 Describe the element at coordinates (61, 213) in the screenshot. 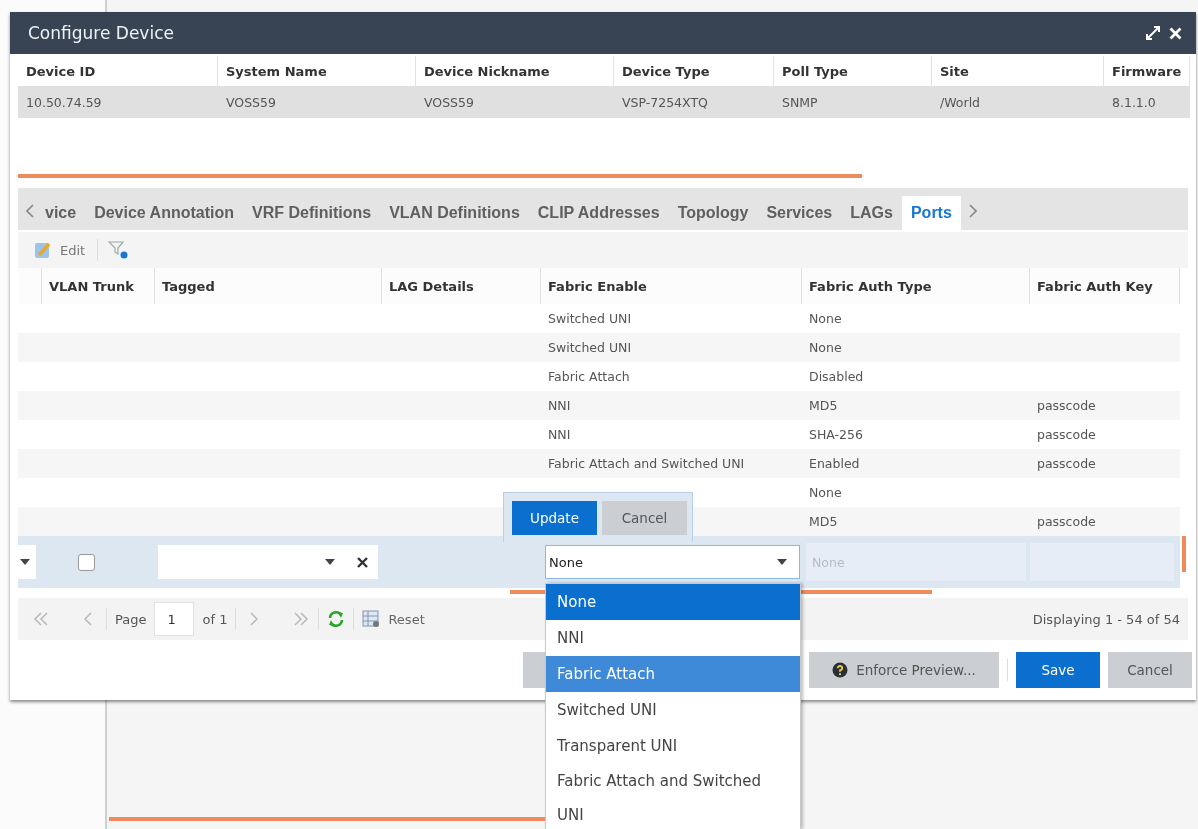

I see `tab: vice` at that location.